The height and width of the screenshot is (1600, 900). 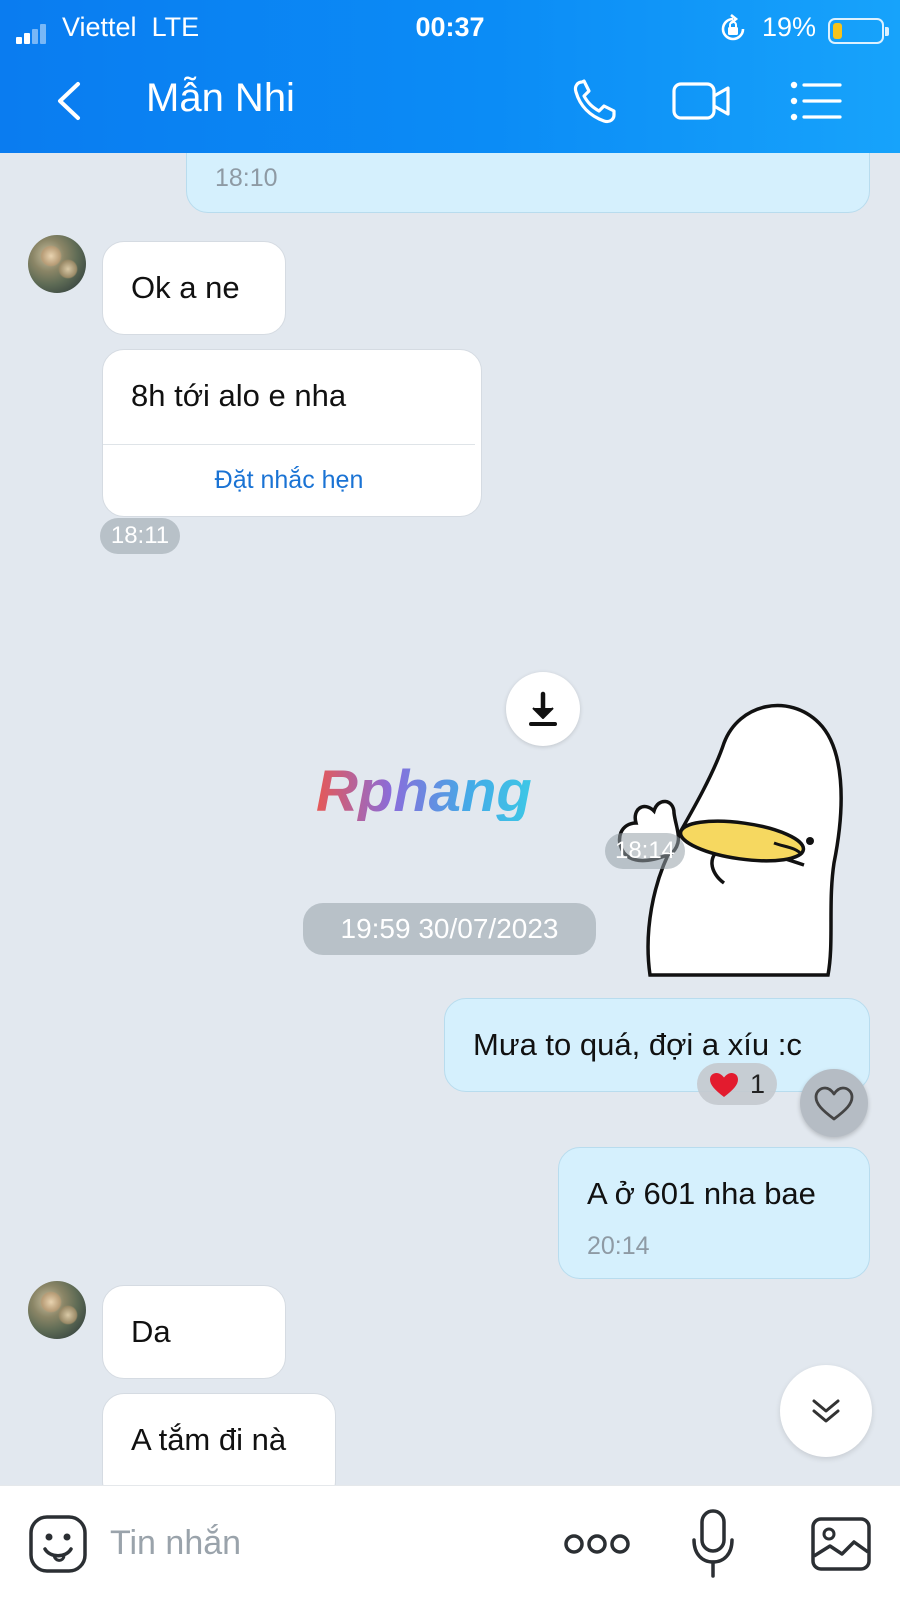 I want to click on date-separator: 19:59 30/07/2023, so click(x=449, y=929).